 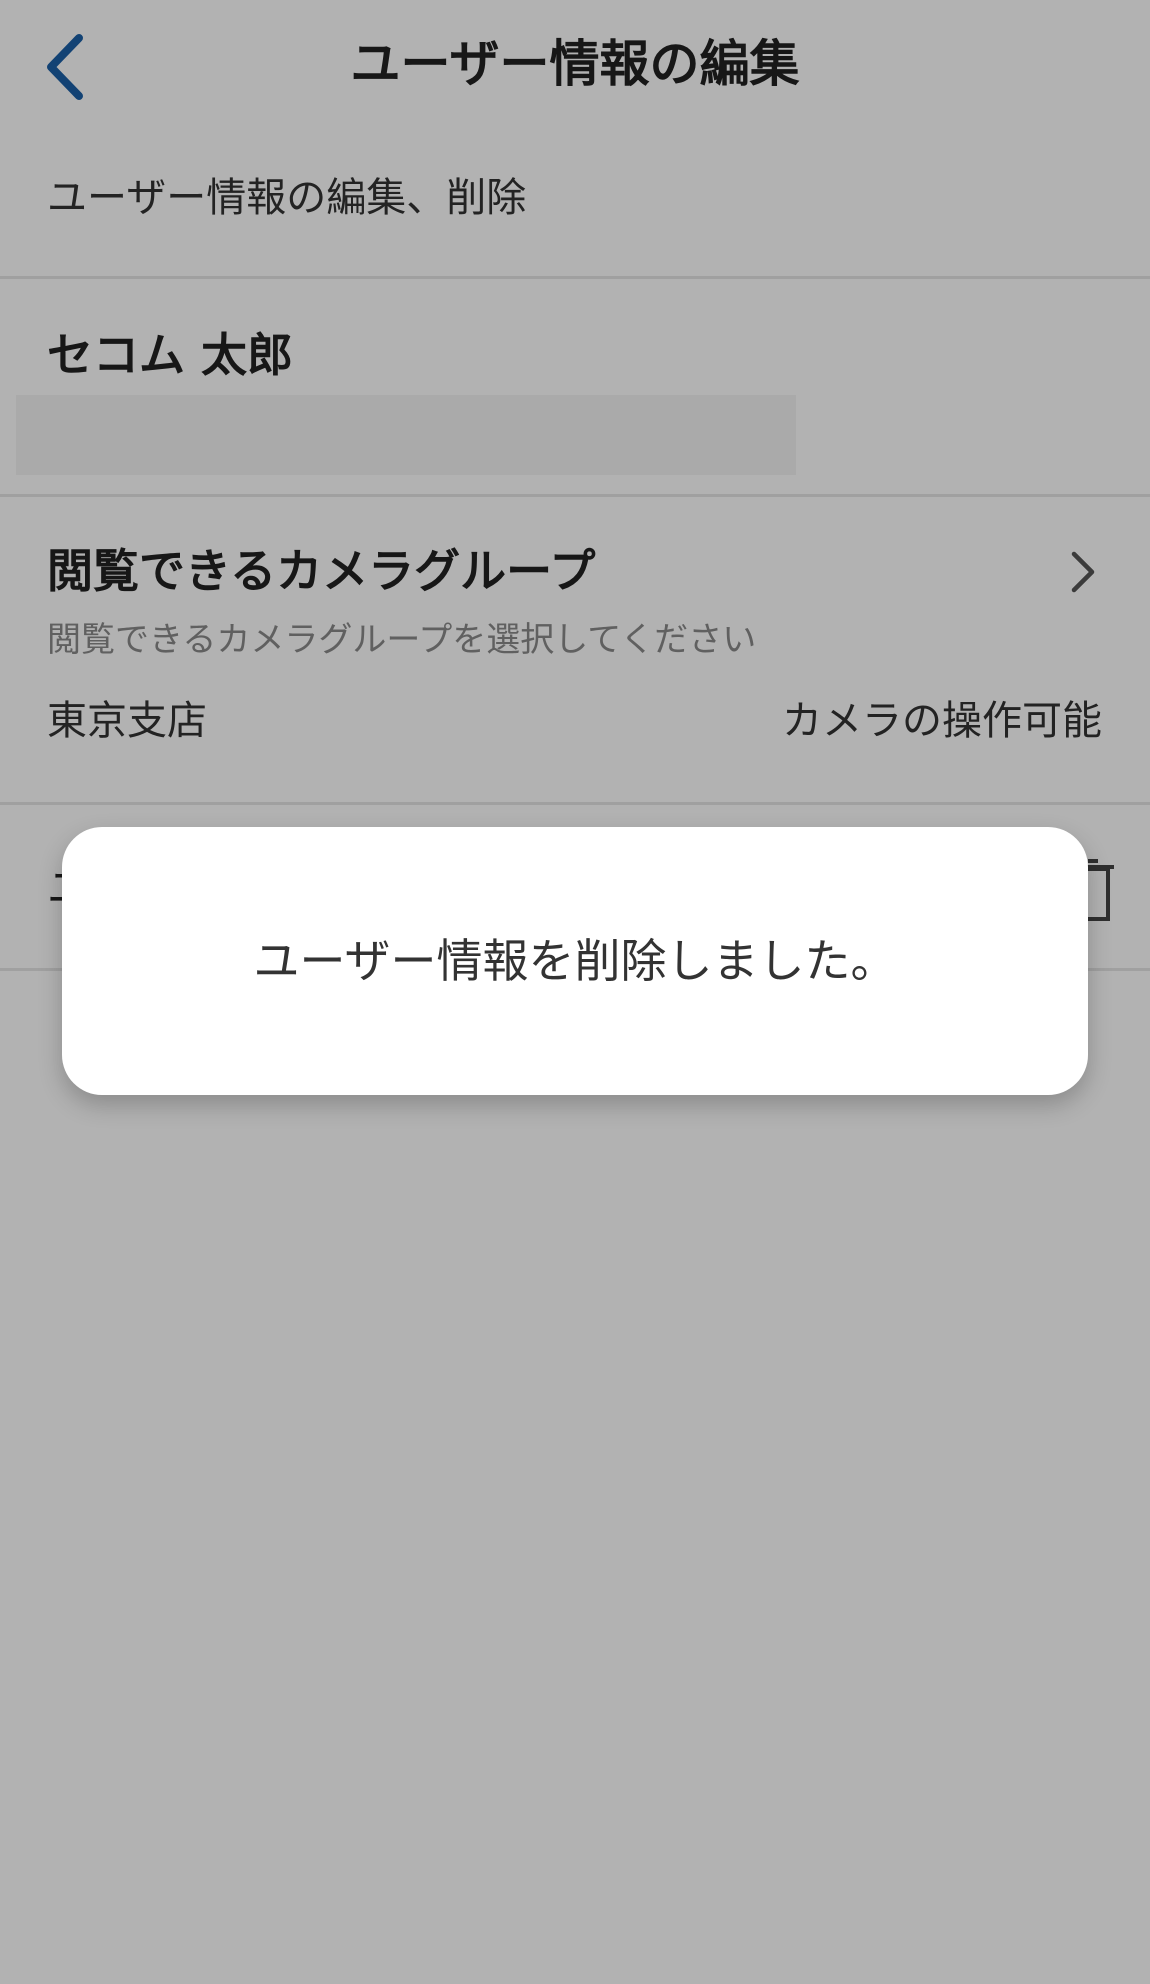 I want to click on toast-message: ユーザー情報を削除しました。, so click(x=575, y=961).